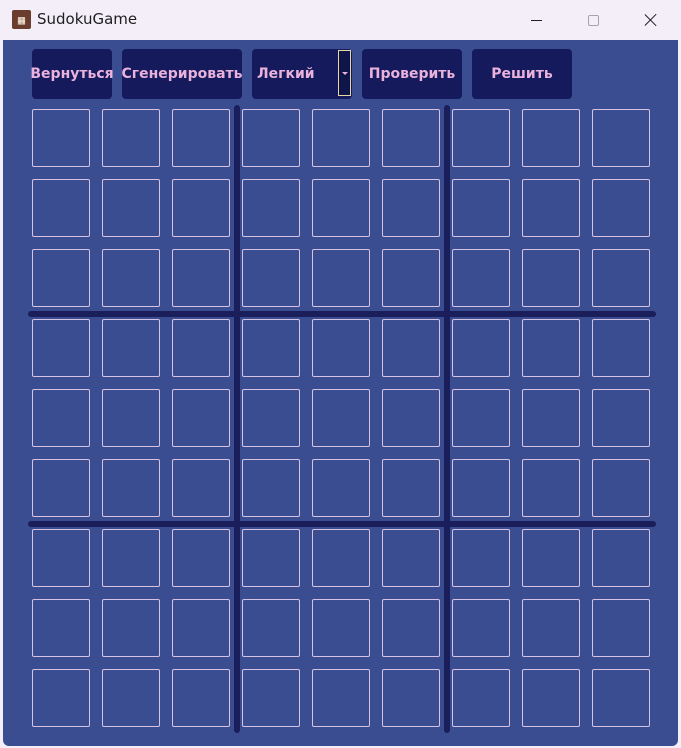 The image size is (681, 748). What do you see at coordinates (342, 314) in the screenshot?
I see `block-divider-horizontal` at bounding box center [342, 314].